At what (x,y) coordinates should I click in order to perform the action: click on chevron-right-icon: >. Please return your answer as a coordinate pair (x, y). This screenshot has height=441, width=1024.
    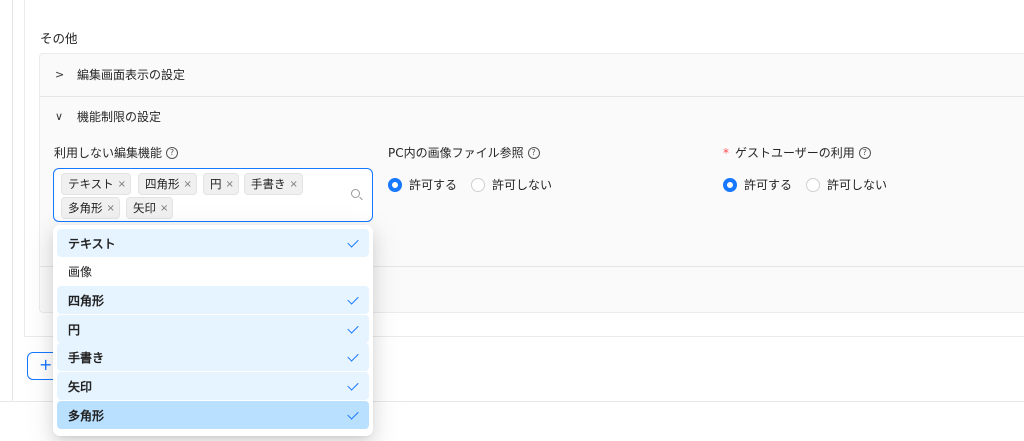
    Looking at the image, I should click on (60, 74).